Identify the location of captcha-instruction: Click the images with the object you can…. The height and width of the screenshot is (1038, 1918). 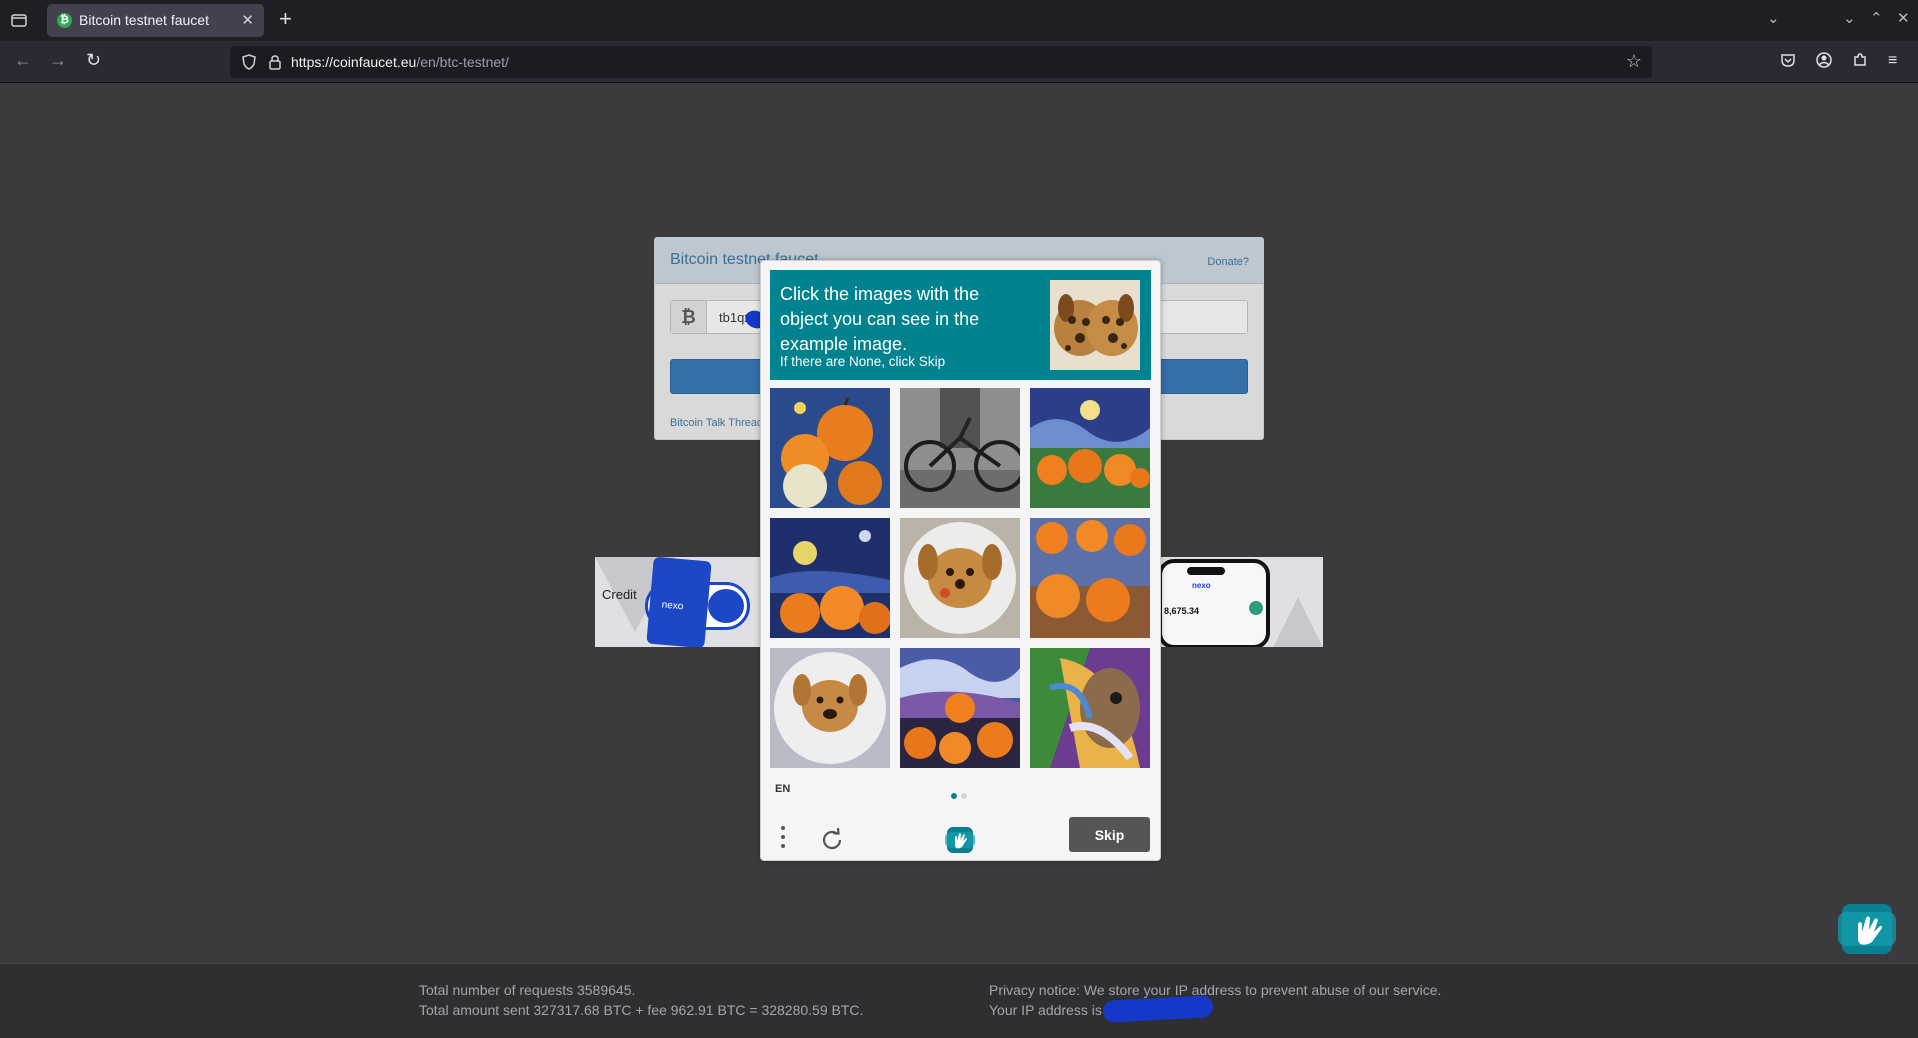
(880, 319).